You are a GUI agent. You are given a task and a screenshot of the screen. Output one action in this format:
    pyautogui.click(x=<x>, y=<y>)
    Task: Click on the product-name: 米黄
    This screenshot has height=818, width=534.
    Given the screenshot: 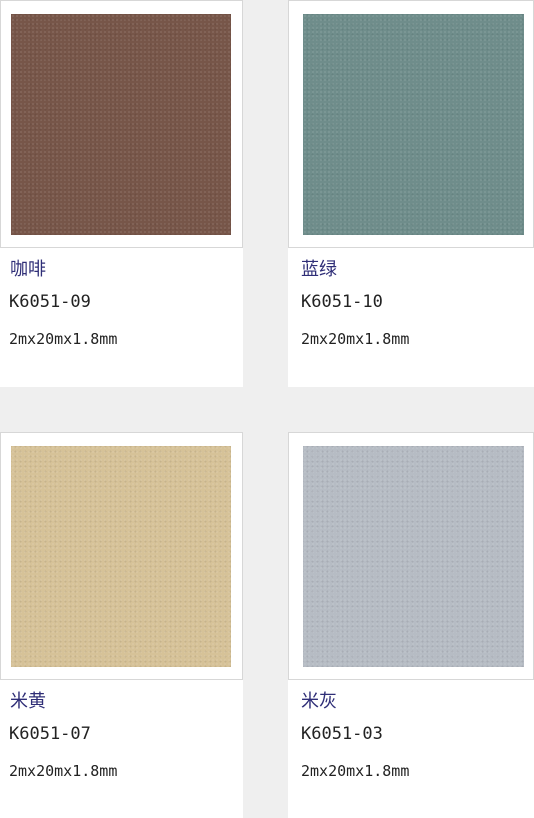 What is the action you would take?
    pyautogui.click(x=28, y=700)
    